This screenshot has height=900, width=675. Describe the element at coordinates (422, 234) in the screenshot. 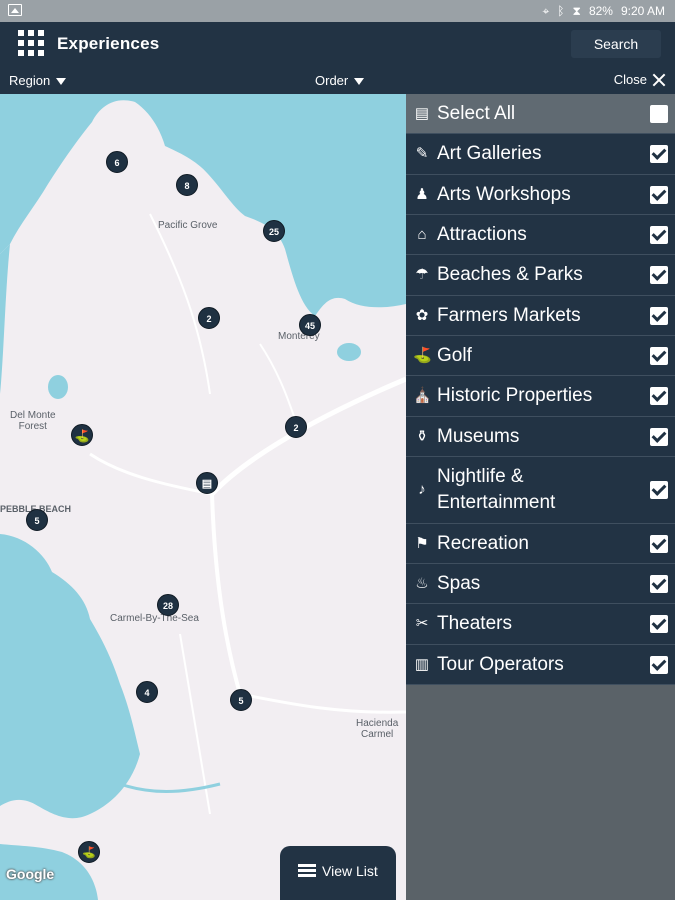

I see `landmark-icon: ⌂` at that location.